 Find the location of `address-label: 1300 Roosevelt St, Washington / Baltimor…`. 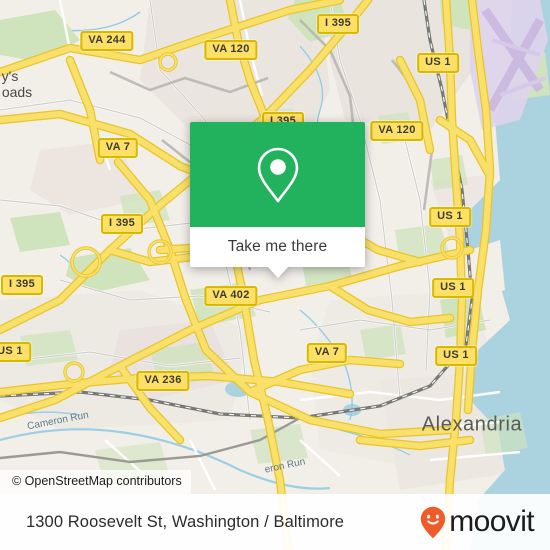

address-label: 1300 Roosevelt St, Washington / Baltimor… is located at coordinates (185, 521).